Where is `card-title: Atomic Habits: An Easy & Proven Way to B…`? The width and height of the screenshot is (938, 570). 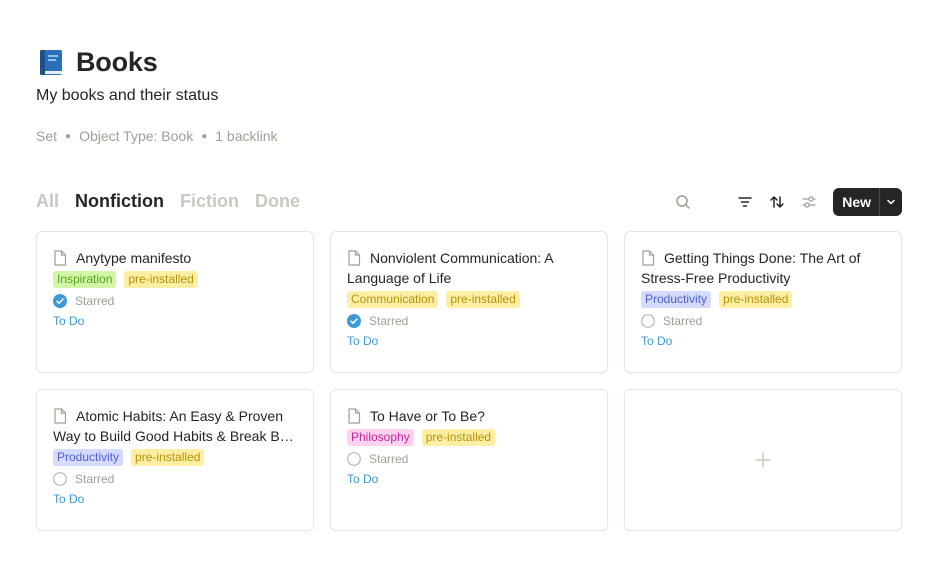 card-title: Atomic Habits: An Easy & Proven Way to B… is located at coordinates (175, 426).